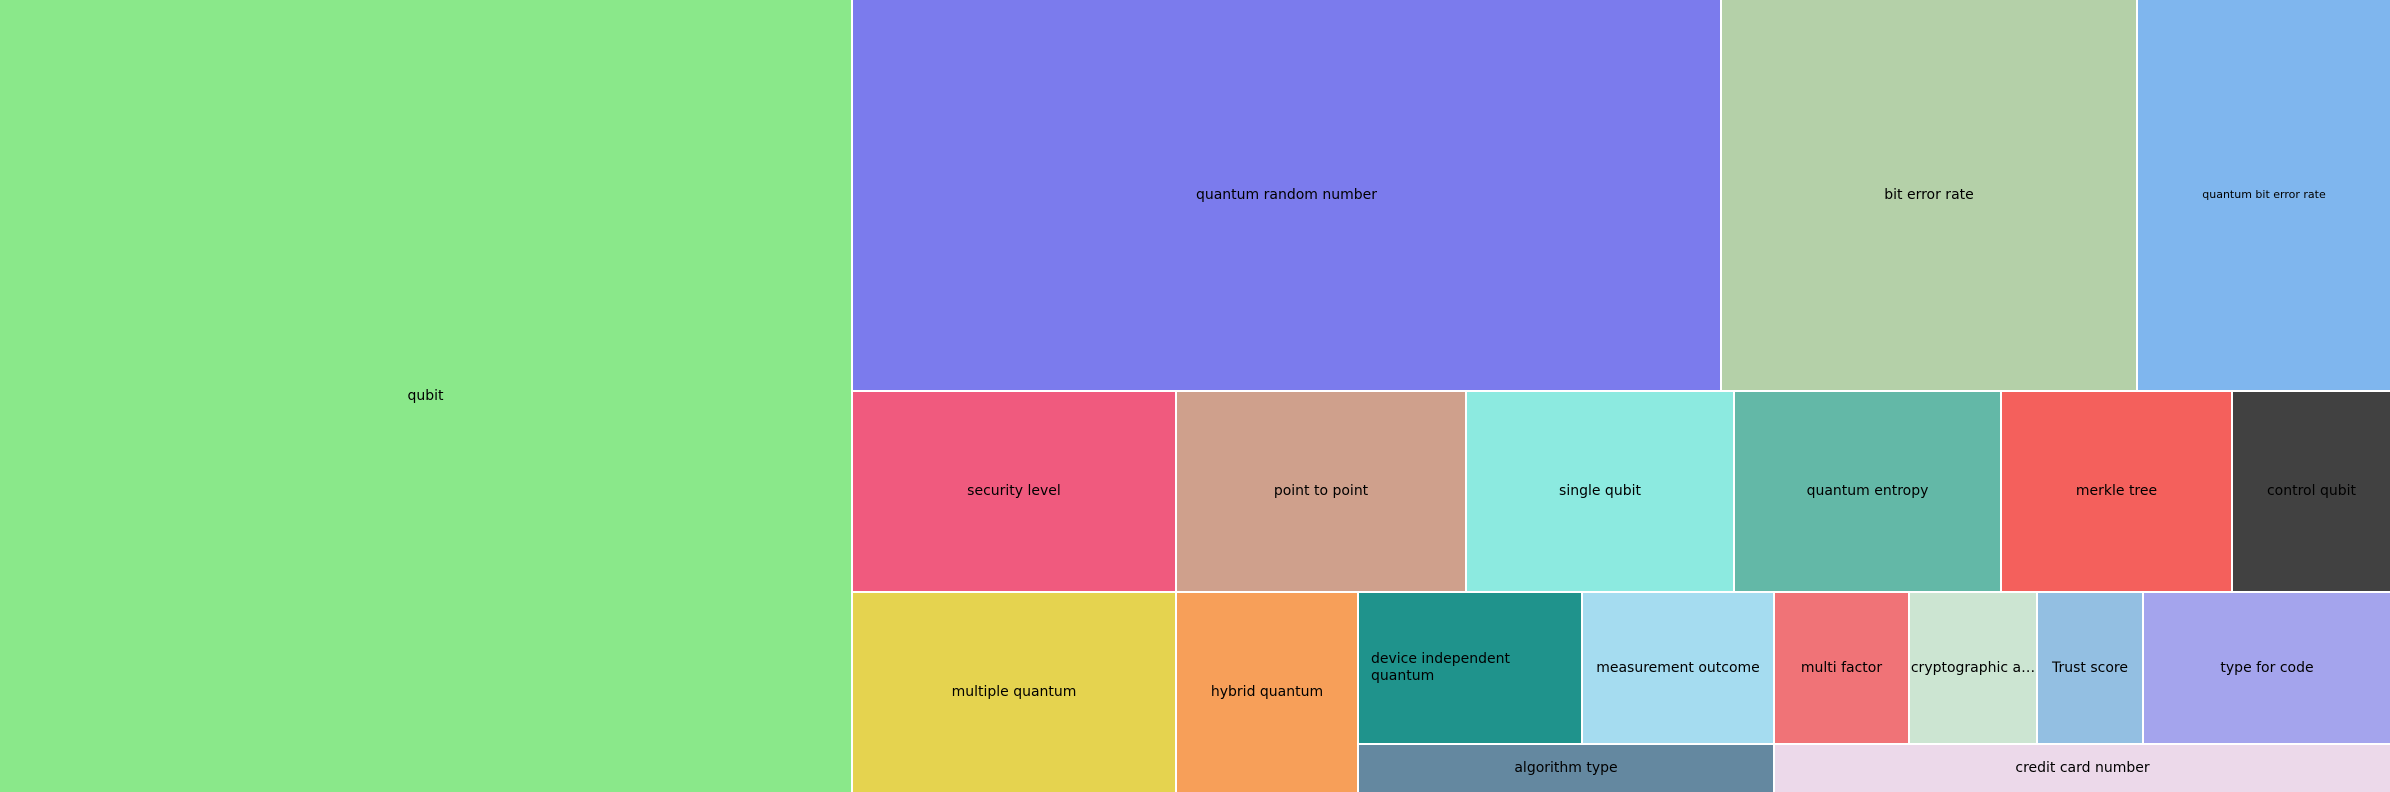  I want to click on treemap-tile-label: bit error rate, so click(1929, 194).